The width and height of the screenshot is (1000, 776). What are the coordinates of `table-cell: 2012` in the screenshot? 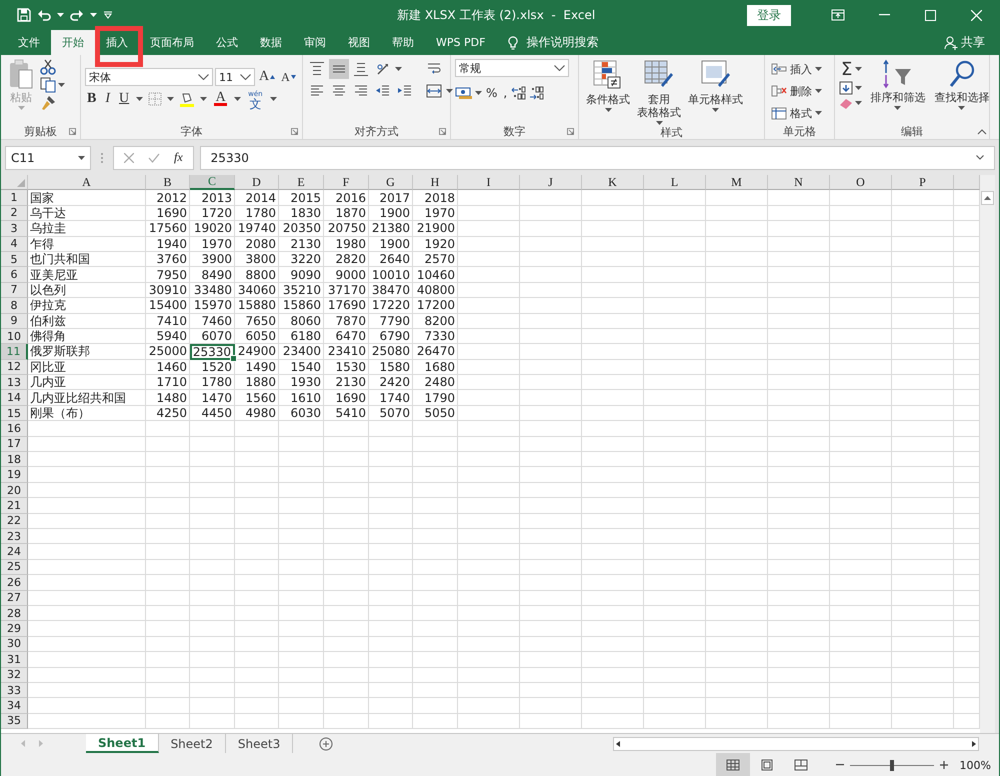 It's located at (168, 198).